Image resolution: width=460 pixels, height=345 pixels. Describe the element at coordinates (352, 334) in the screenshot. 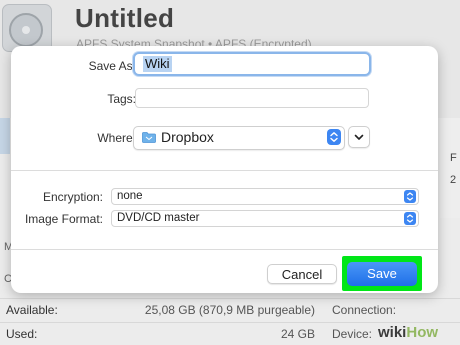

I see `info-row-label: Device:` at that location.